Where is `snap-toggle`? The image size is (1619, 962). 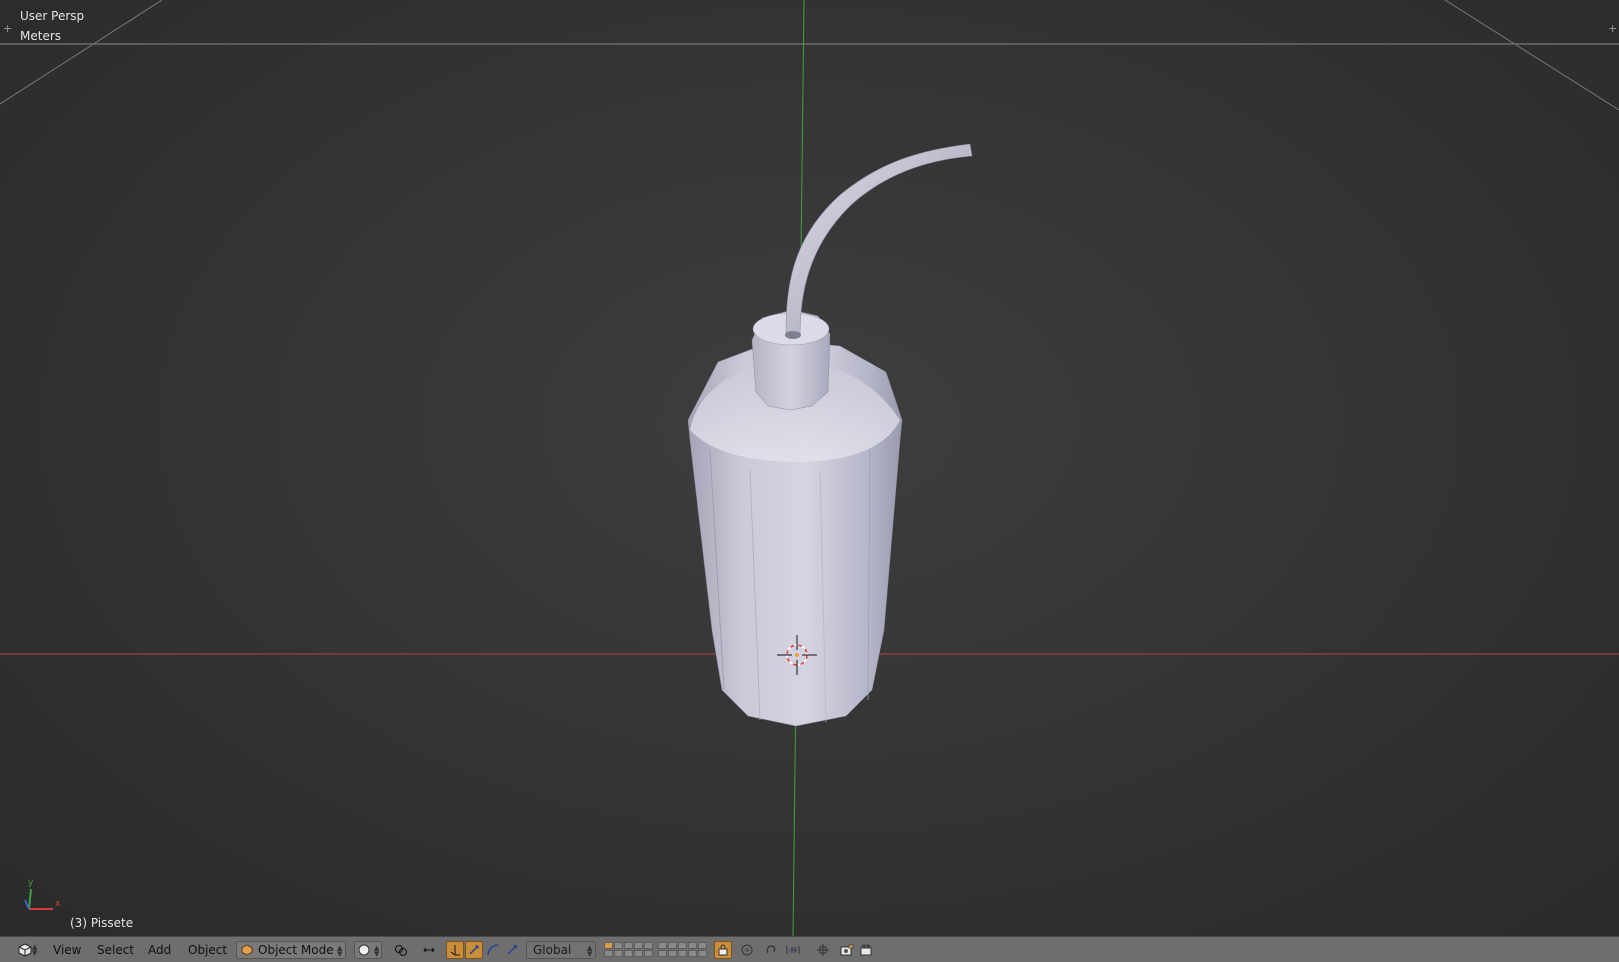
snap-toggle is located at coordinates (771, 950).